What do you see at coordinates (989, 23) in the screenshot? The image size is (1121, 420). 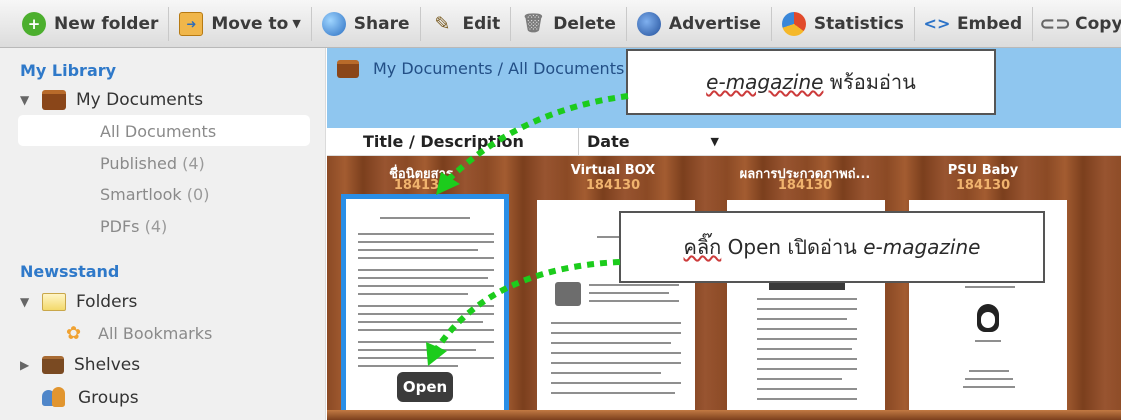 I see `embed-label: Embed` at bounding box center [989, 23].